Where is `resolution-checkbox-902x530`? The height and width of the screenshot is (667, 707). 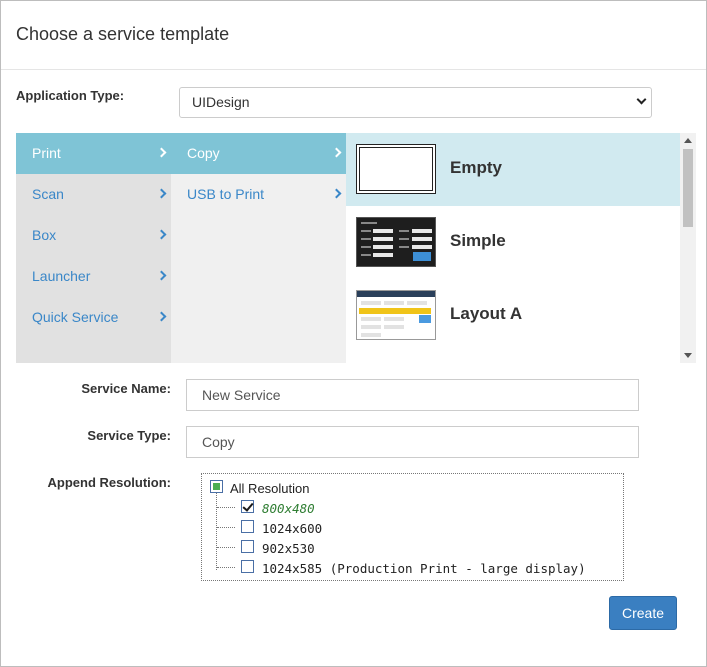 resolution-checkbox-902x530 is located at coordinates (247, 546).